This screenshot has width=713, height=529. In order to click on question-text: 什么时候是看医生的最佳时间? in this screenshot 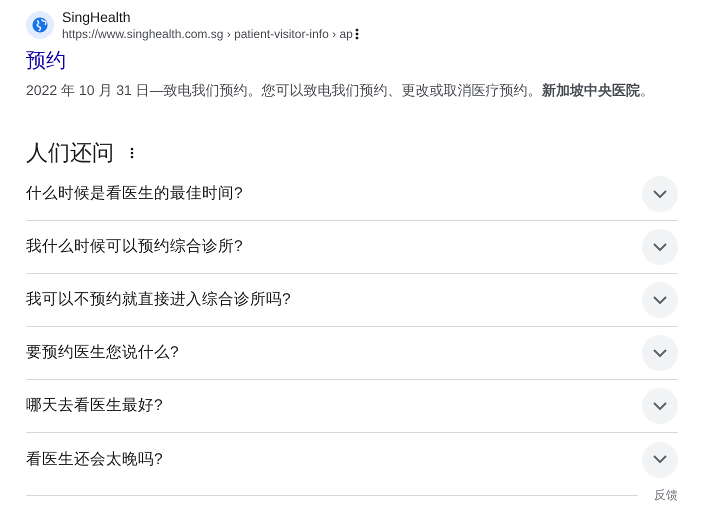, I will do `click(134, 194)`.